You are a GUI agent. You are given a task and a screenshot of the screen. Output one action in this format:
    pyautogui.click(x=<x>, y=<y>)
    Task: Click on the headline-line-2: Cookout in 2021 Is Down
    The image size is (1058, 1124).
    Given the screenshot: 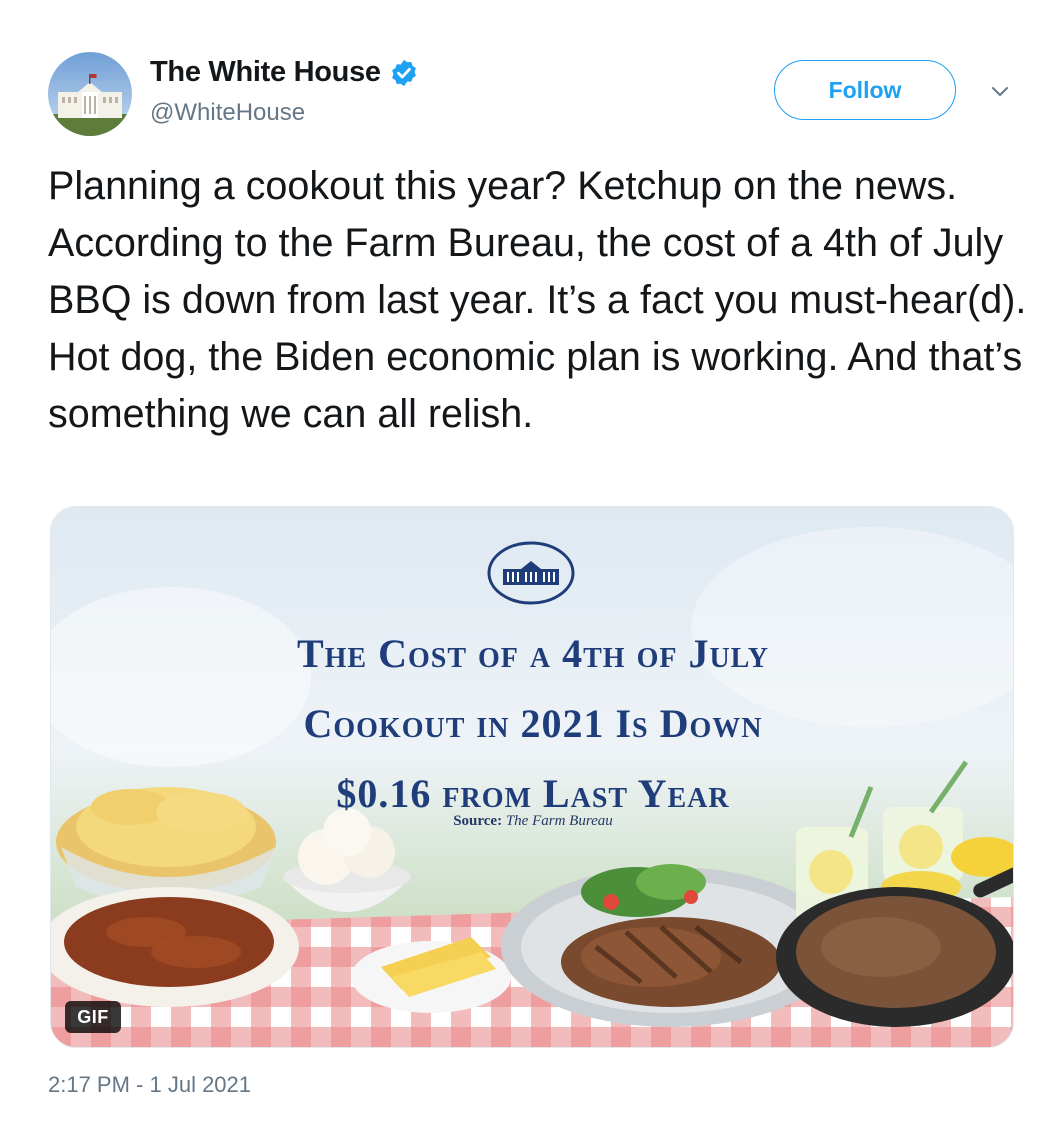 What is the action you would take?
    pyautogui.click(x=533, y=723)
    